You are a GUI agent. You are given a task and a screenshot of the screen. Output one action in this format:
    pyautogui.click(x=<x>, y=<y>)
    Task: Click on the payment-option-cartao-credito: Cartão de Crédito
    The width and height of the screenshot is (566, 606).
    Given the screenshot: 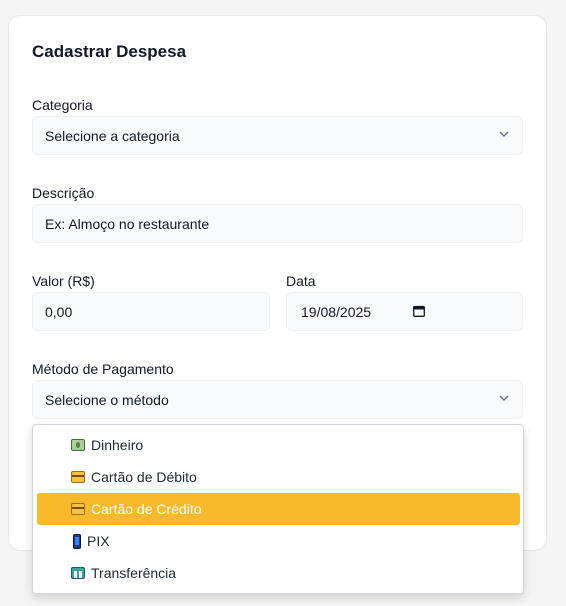 What is the action you would take?
    pyautogui.click(x=278, y=509)
    